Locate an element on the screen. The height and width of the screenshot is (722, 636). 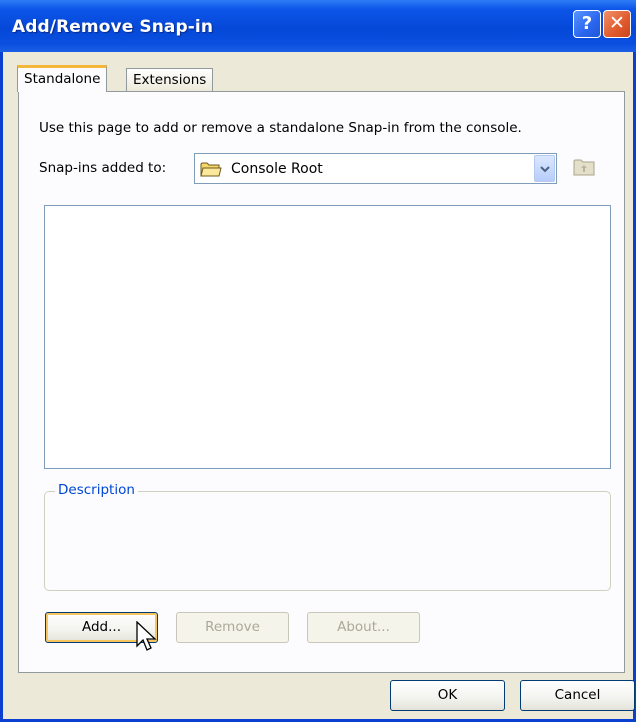
remove-button: Remove is located at coordinates (232, 627).